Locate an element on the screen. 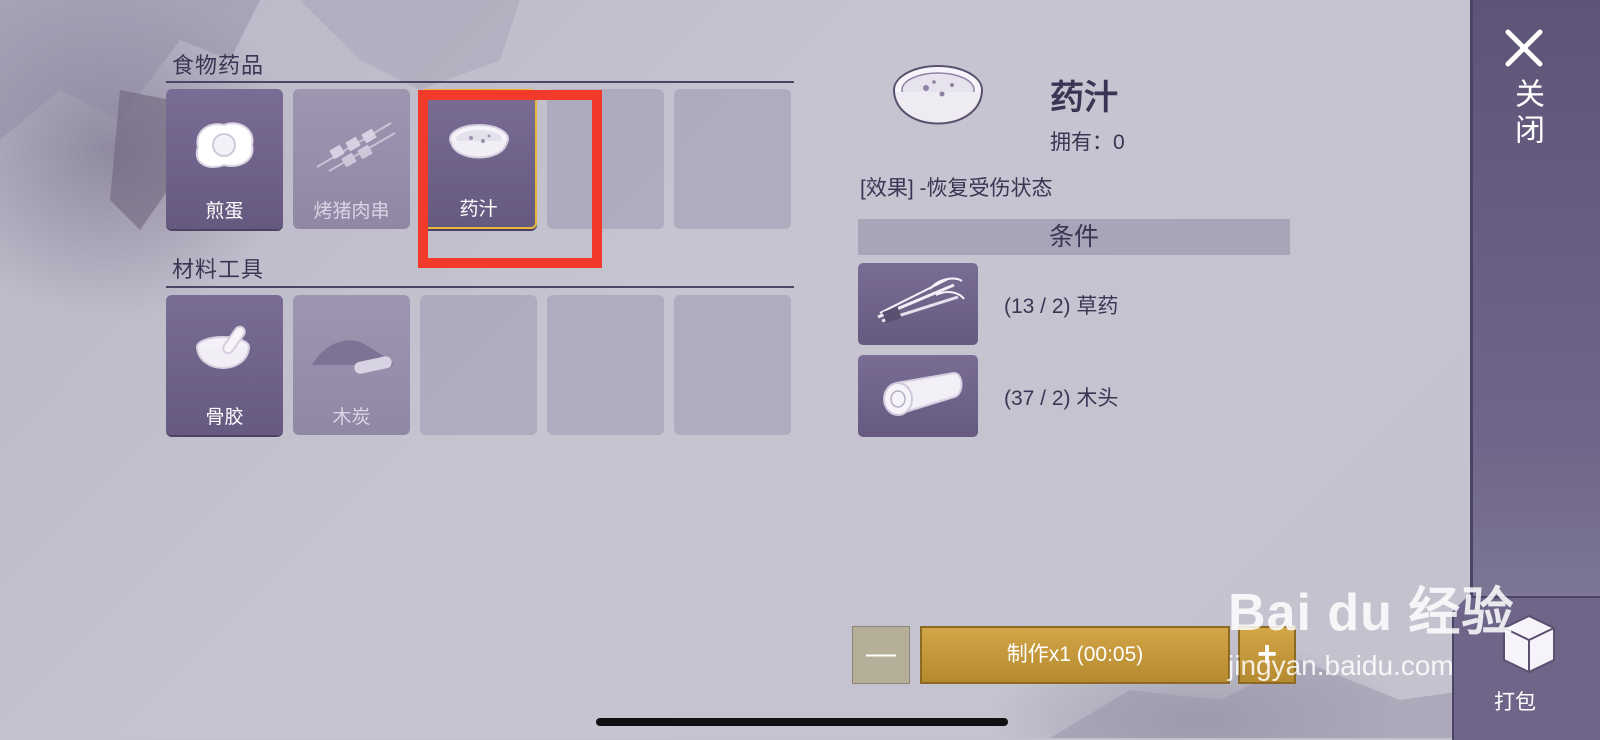  mortar-bowl-icon is located at coordinates (224, 351).